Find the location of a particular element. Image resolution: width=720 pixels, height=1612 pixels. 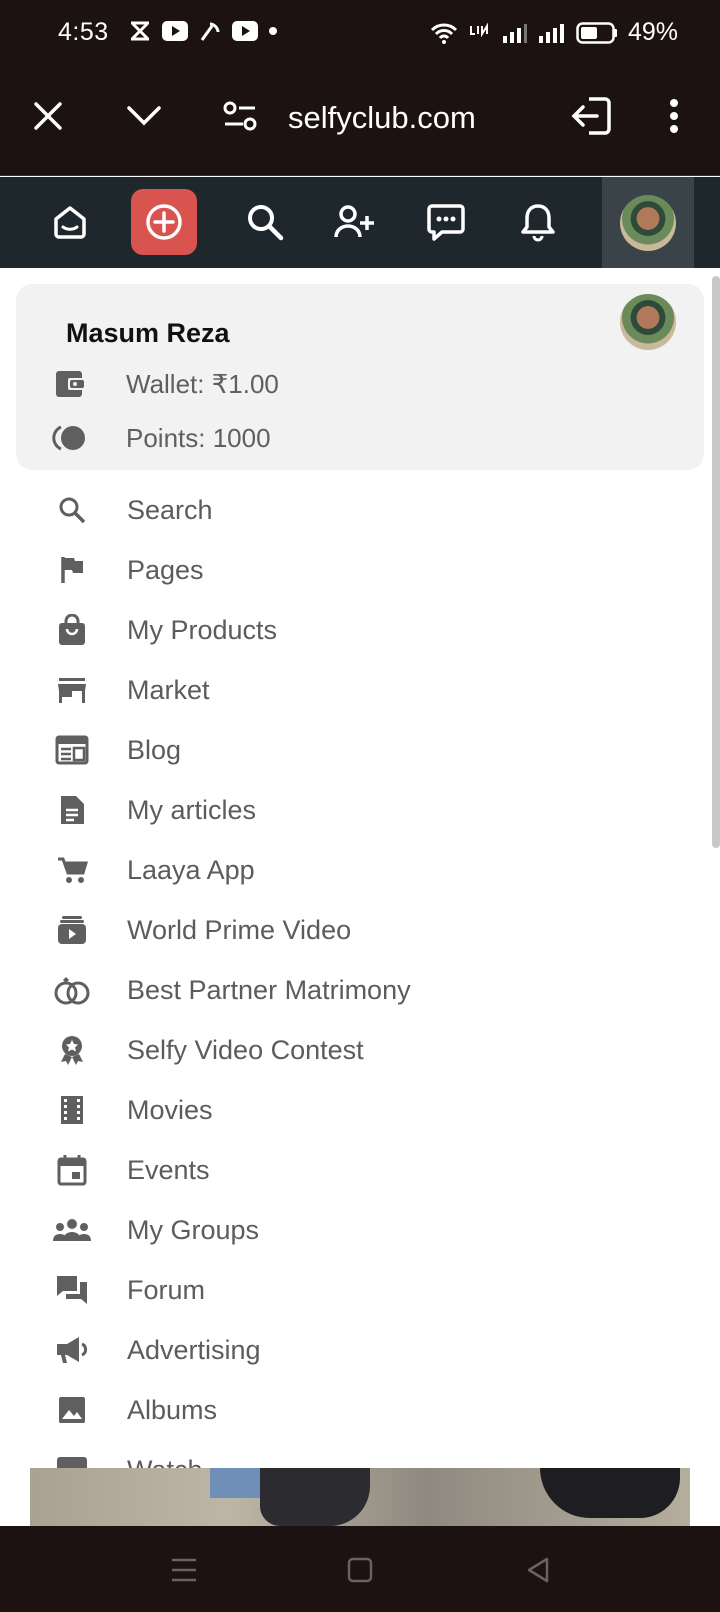

system-nav-bar is located at coordinates (360, 1569).